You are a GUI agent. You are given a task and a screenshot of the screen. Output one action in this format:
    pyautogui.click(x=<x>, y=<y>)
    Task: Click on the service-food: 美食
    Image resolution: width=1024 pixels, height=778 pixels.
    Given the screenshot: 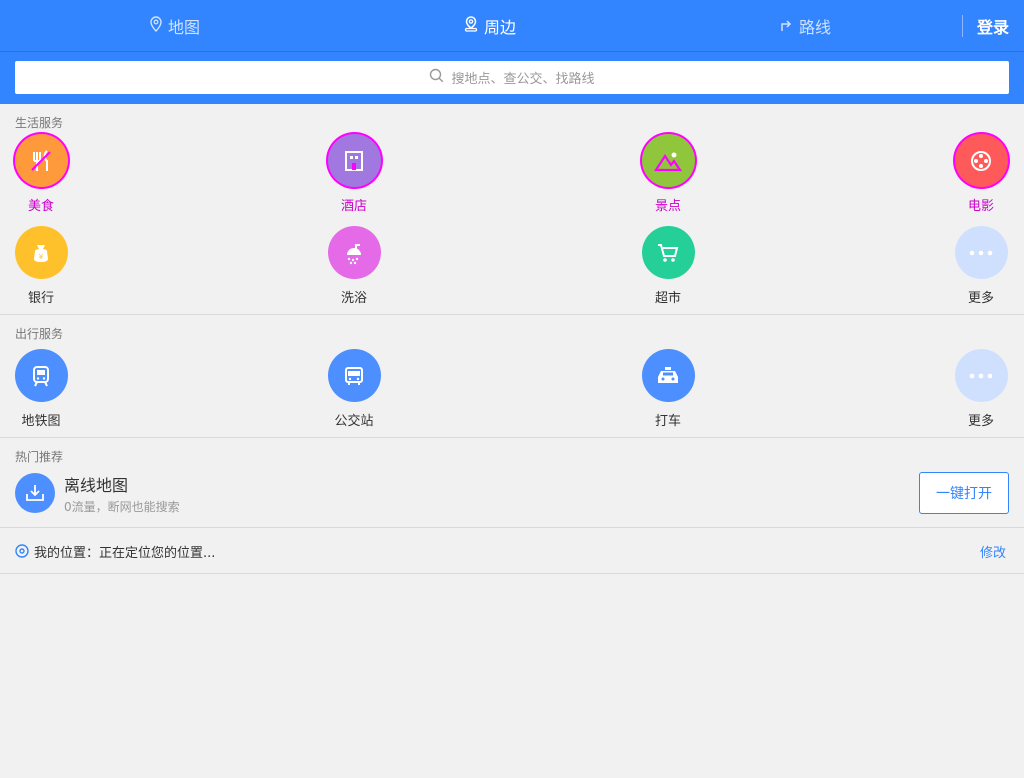 What is the action you would take?
    pyautogui.click(x=41, y=174)
    